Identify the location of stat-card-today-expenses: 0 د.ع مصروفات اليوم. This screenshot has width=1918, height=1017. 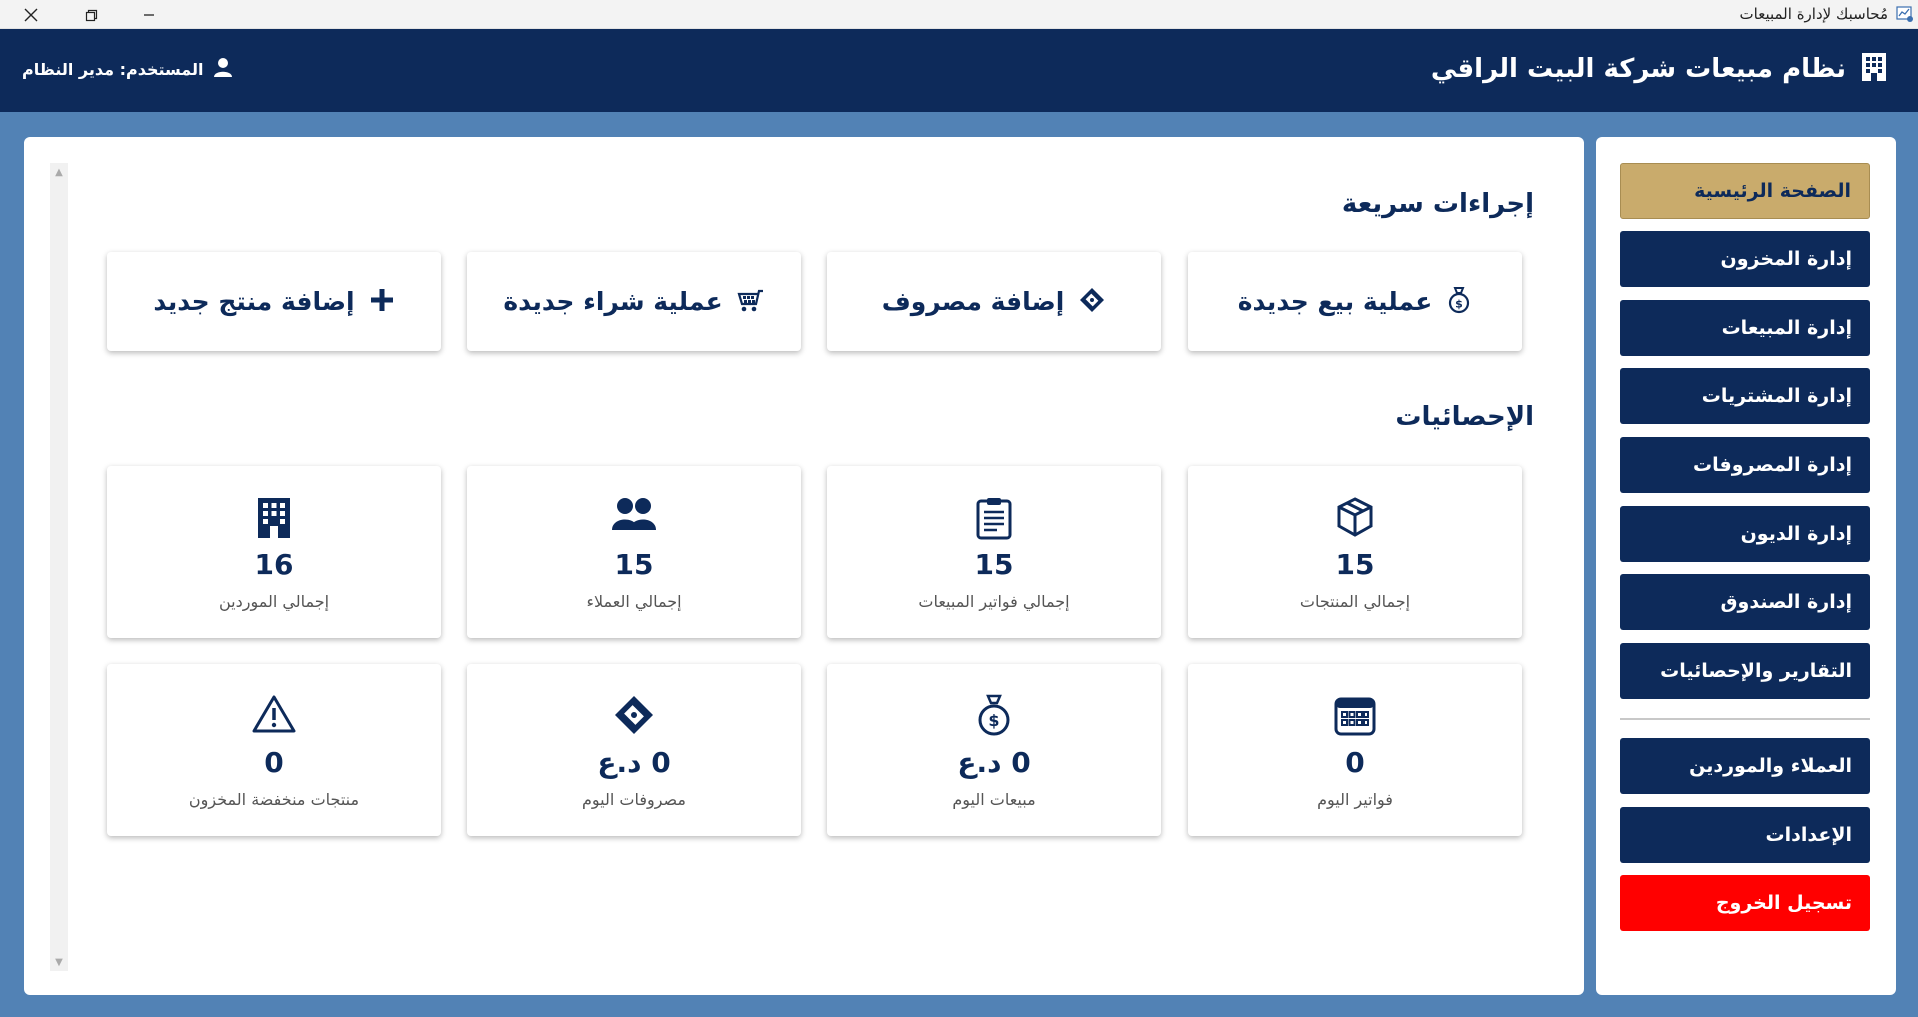
(634, 750).